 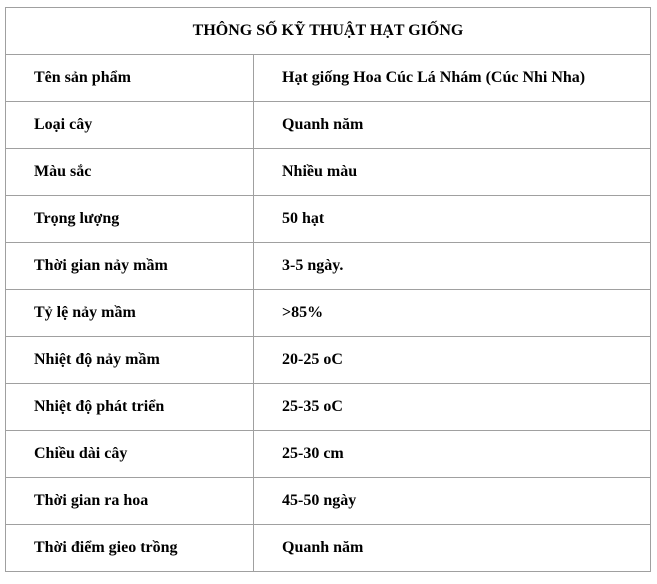 I want to click on table-row: Trọng lượng 50 hạt, so click(x=328, y=219).